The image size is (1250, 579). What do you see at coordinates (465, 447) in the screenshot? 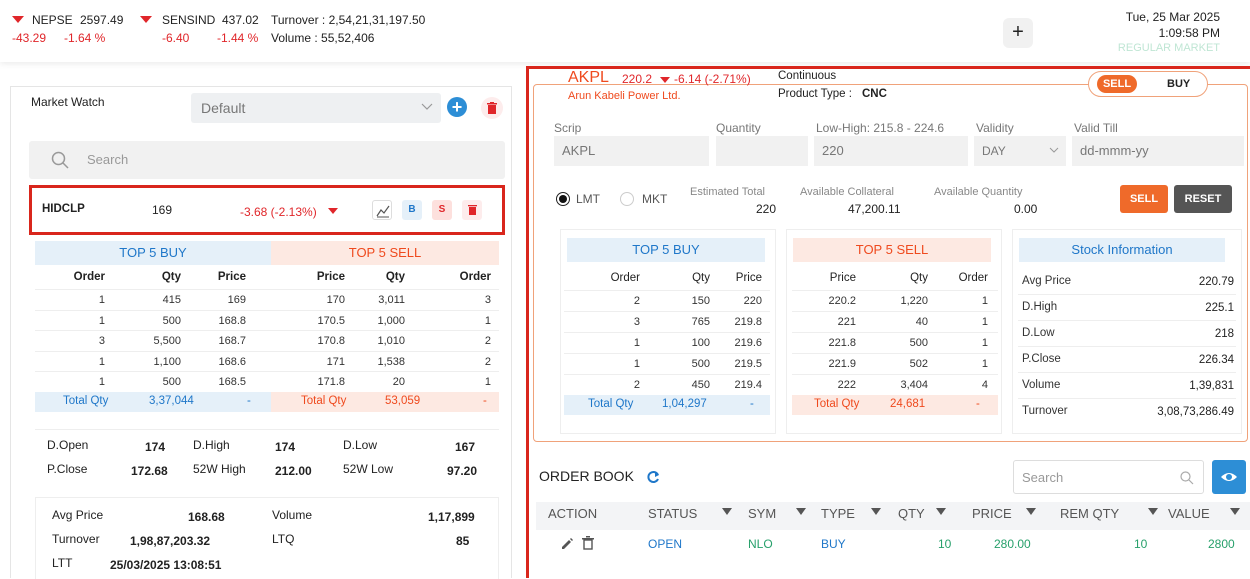
I see `dlow-value: 167` at bounding box center [465, 447].